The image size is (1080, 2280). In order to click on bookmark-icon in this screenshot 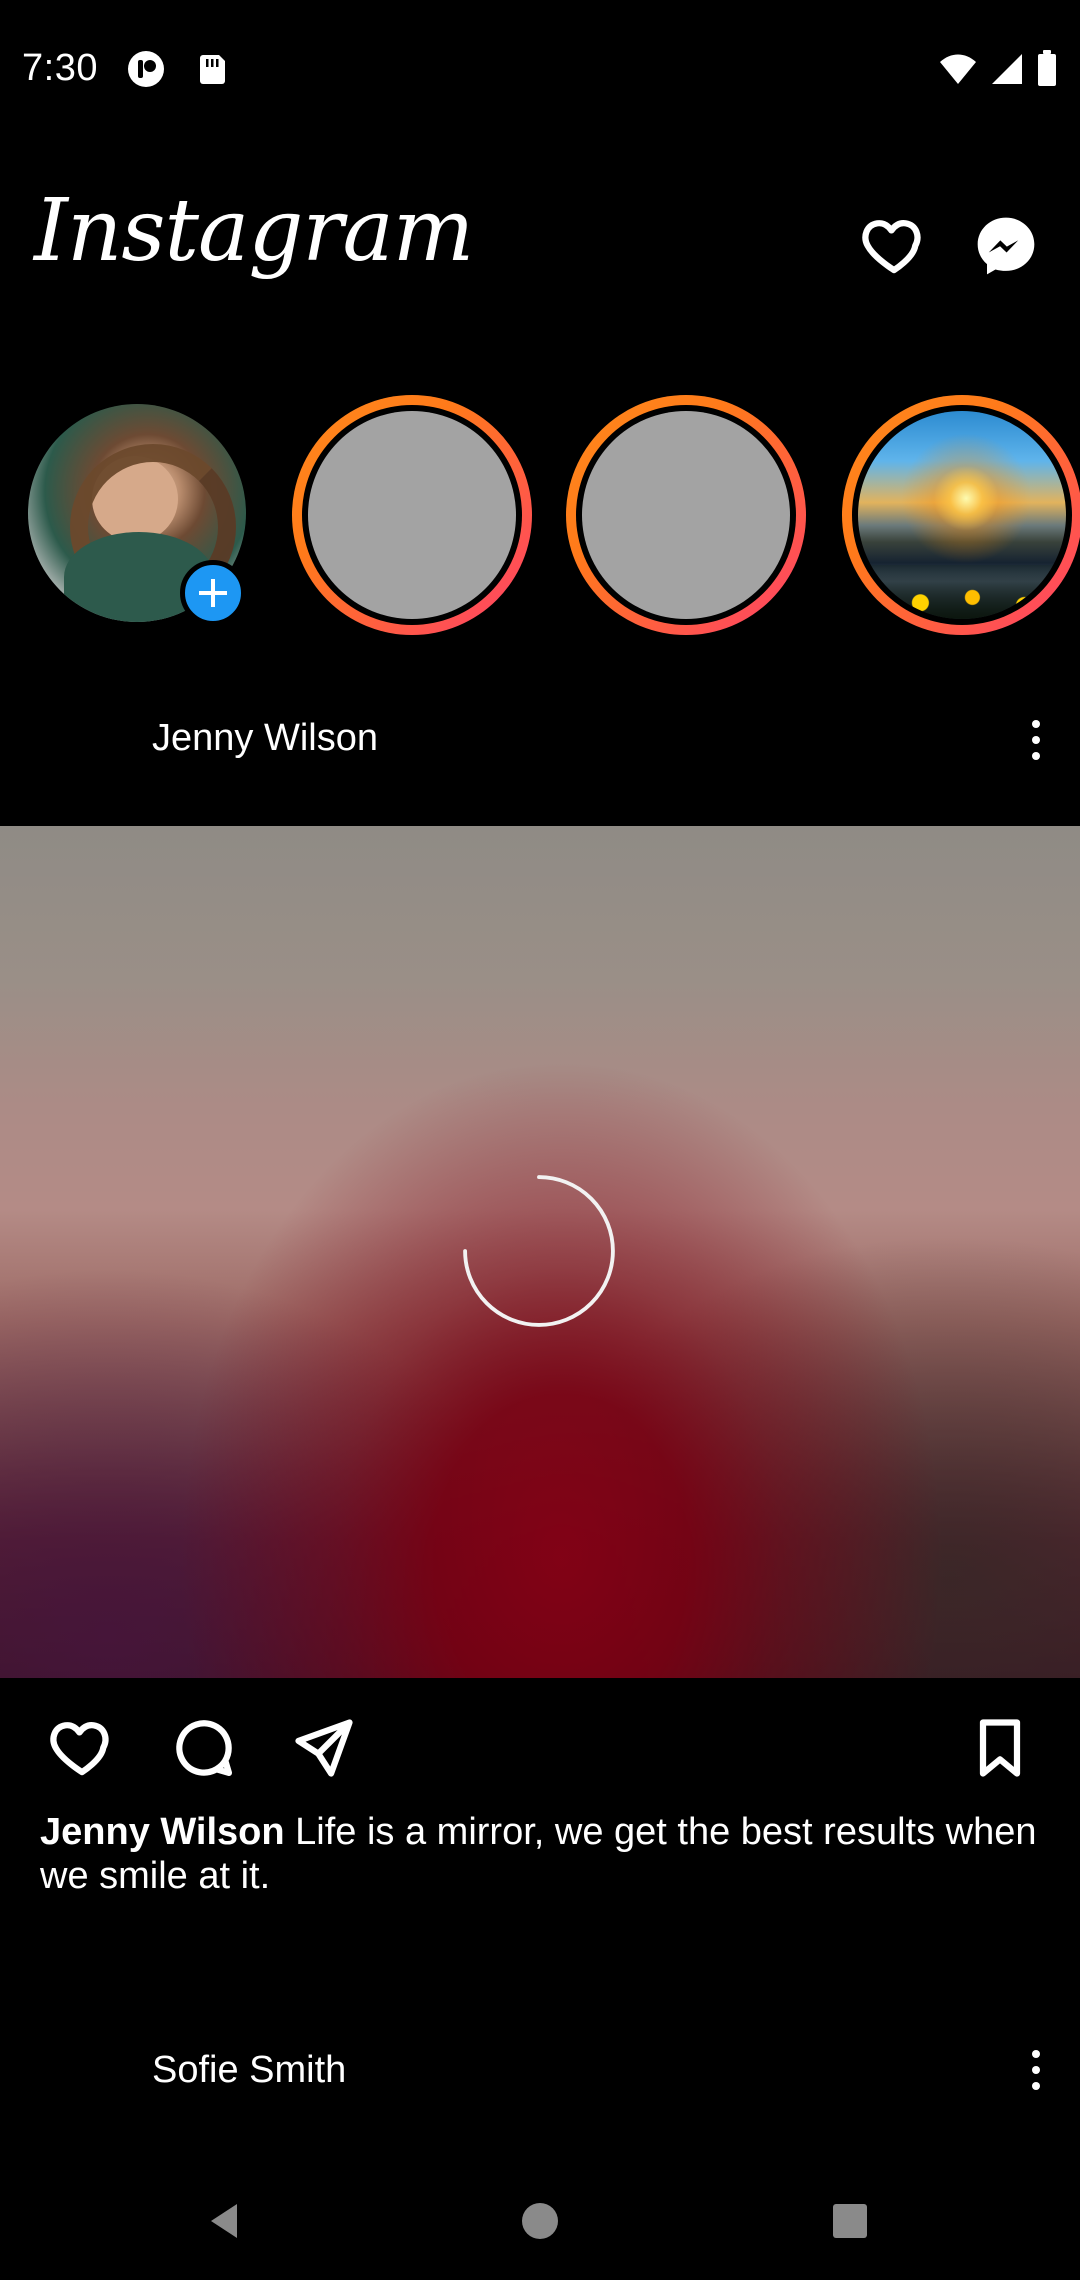, I will do `click(1000, 1748)`.